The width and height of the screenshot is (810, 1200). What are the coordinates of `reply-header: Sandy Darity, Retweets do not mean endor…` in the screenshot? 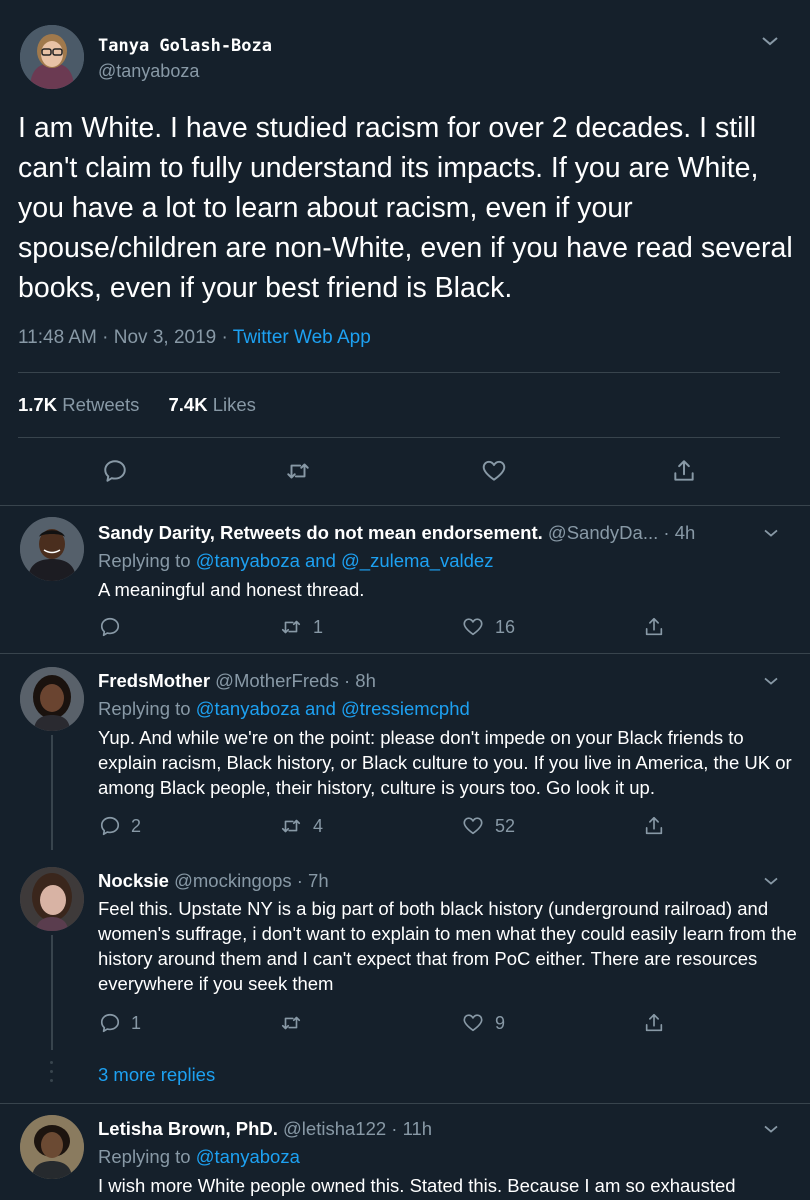 It's located at (396, 533).